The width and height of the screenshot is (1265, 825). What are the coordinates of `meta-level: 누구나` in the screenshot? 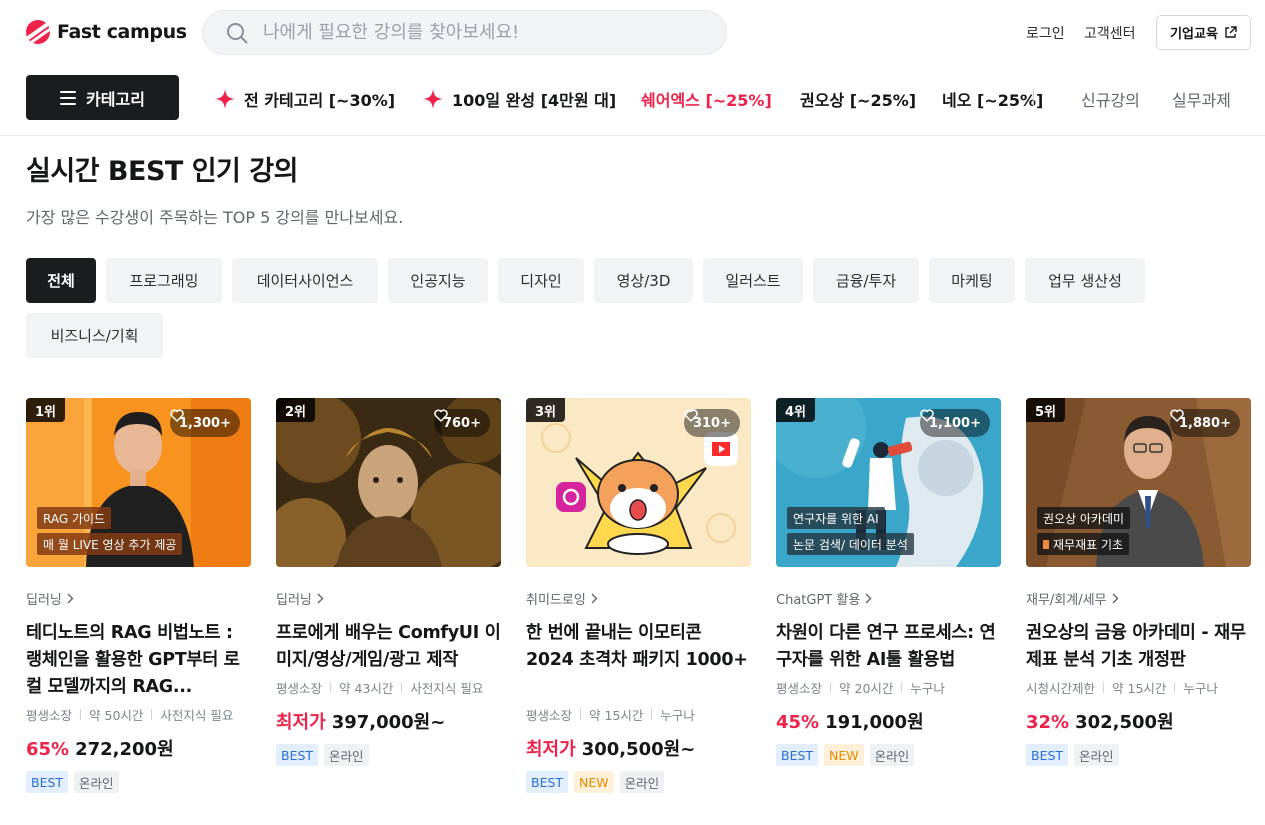 It's located at (927, 688).